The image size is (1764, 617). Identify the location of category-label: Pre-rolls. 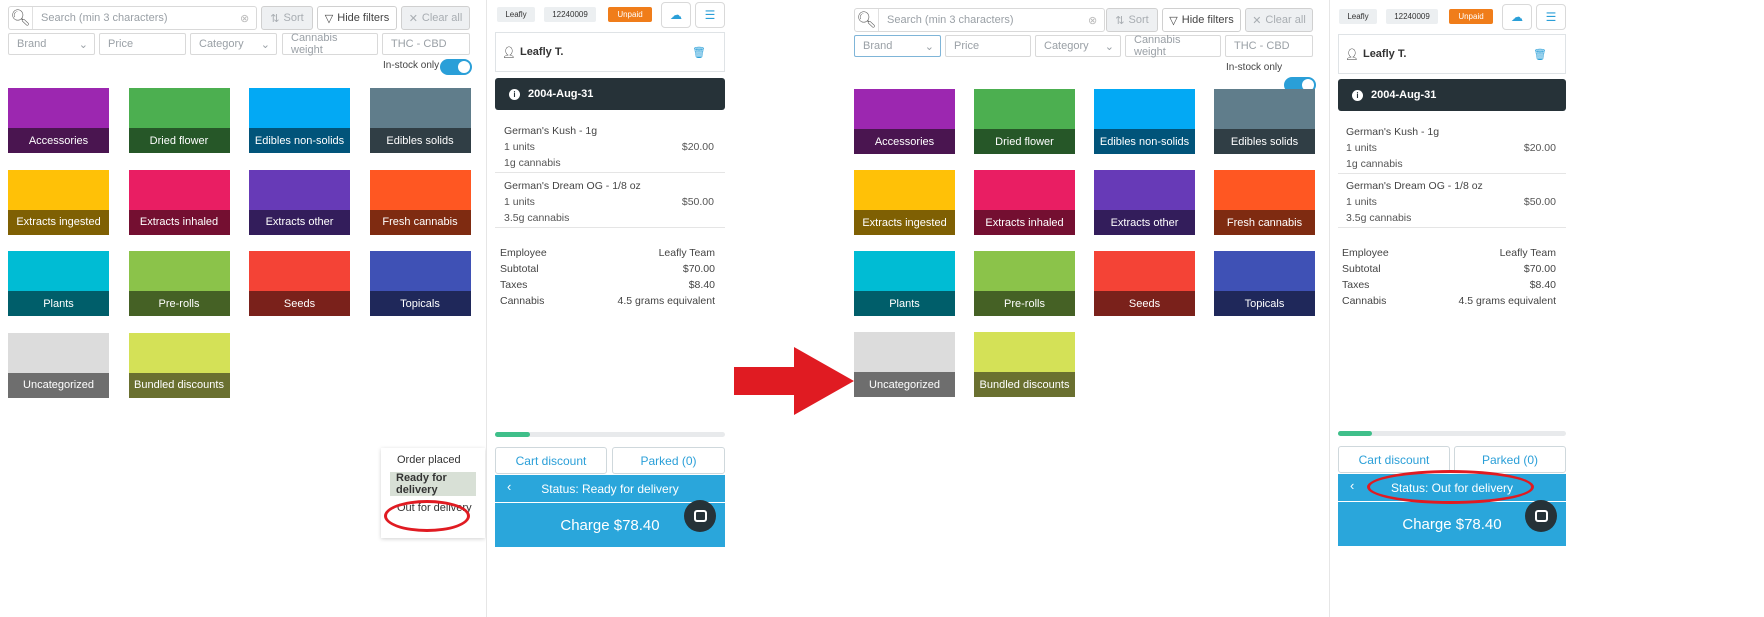
(1024, 303).